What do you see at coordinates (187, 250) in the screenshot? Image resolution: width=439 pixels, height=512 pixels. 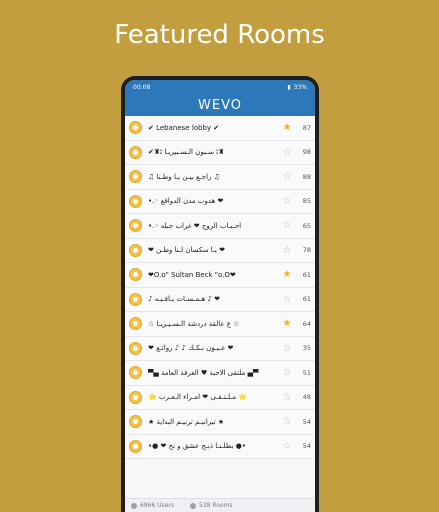 I see `room-name: ❤ ﻳـﺎ ﺳﻜﺴﺎﻥ ﻟـﻨﺎ ﻭﻃـﻦ ❤` at bounding box center [187, 250].